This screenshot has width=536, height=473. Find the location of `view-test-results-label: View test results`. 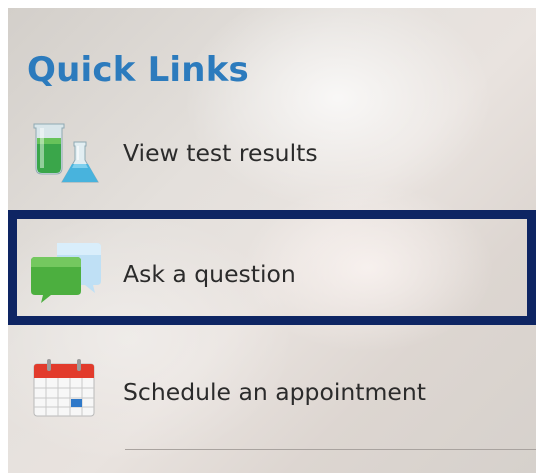

view-test-results-label: View test results is located at coordinates (220, 153).